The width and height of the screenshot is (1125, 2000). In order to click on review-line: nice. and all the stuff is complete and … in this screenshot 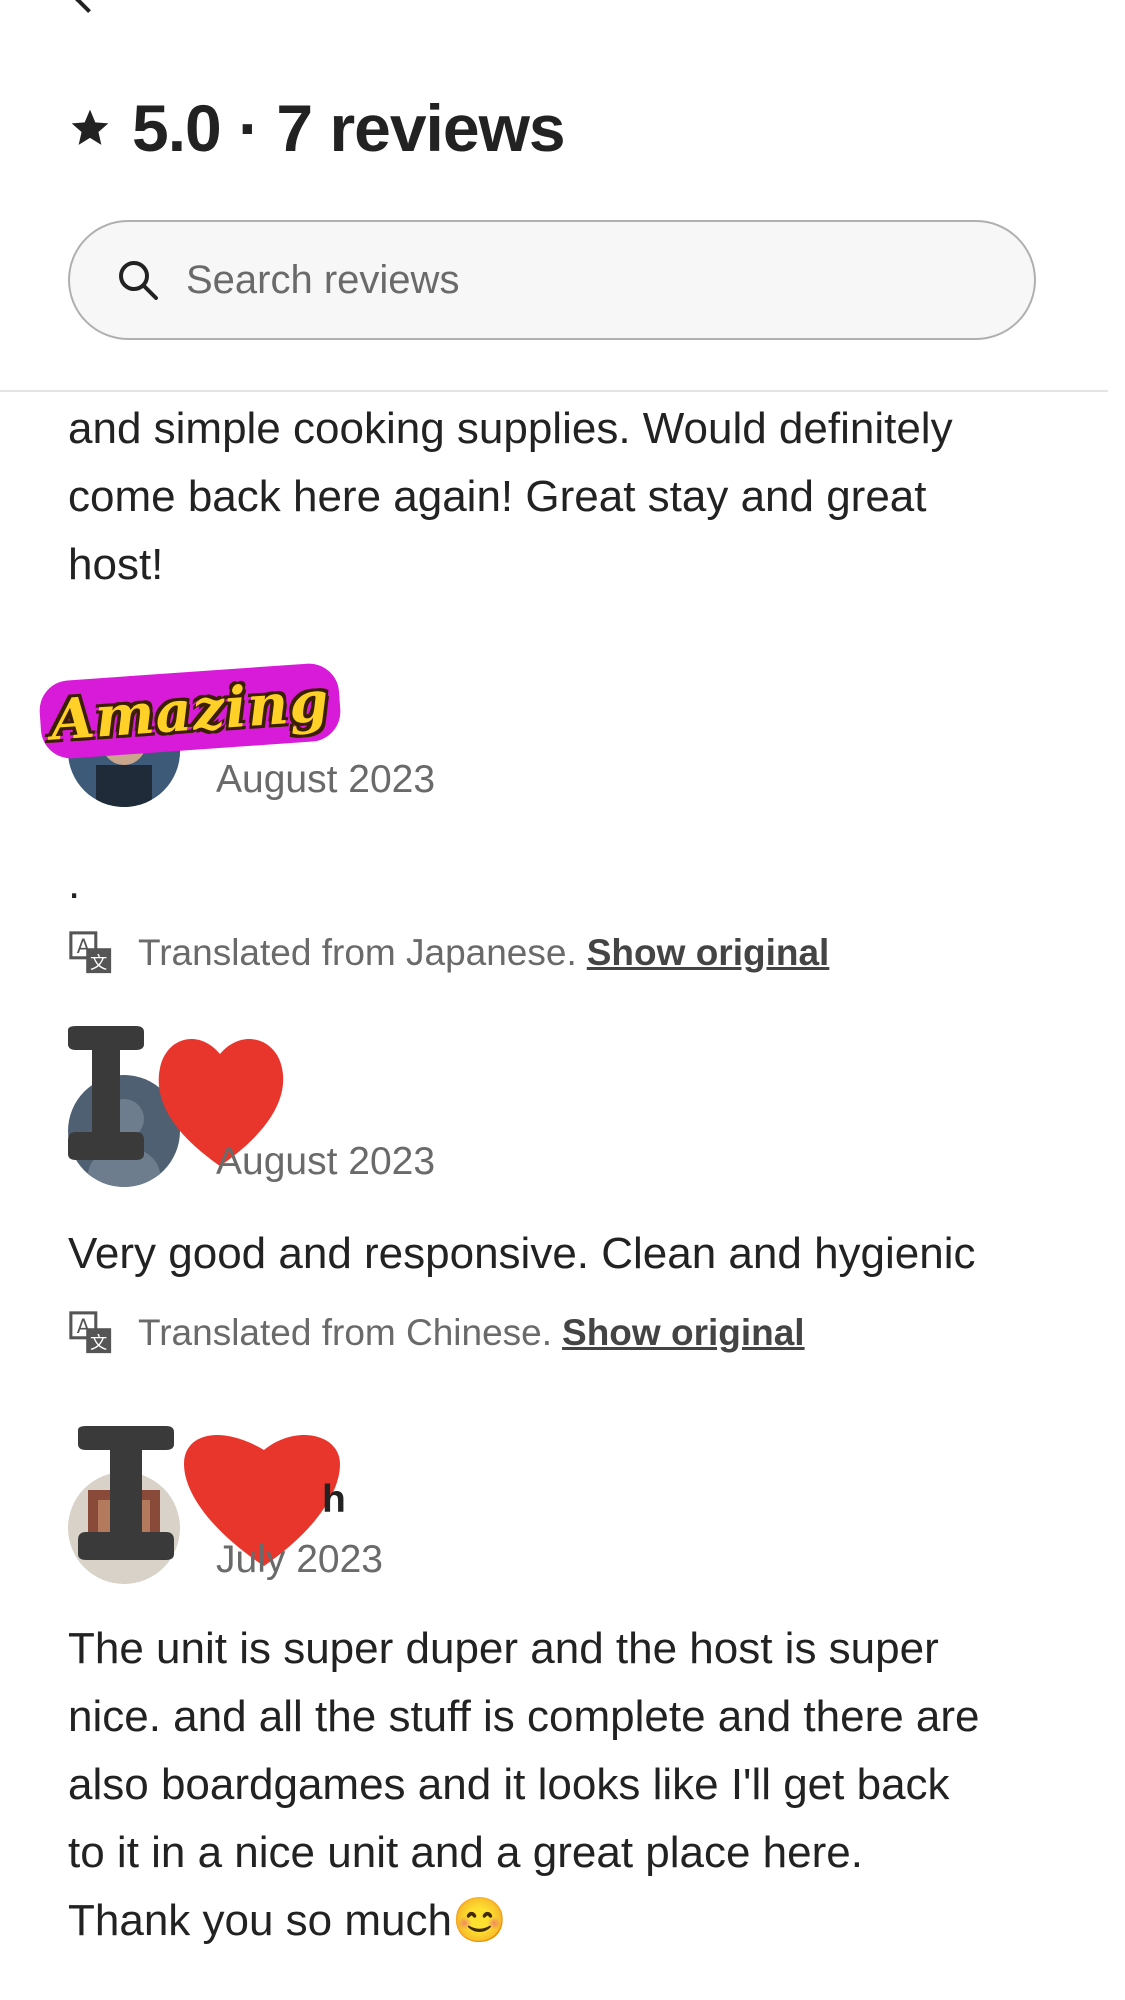, I will do `click(524, 1716)`.